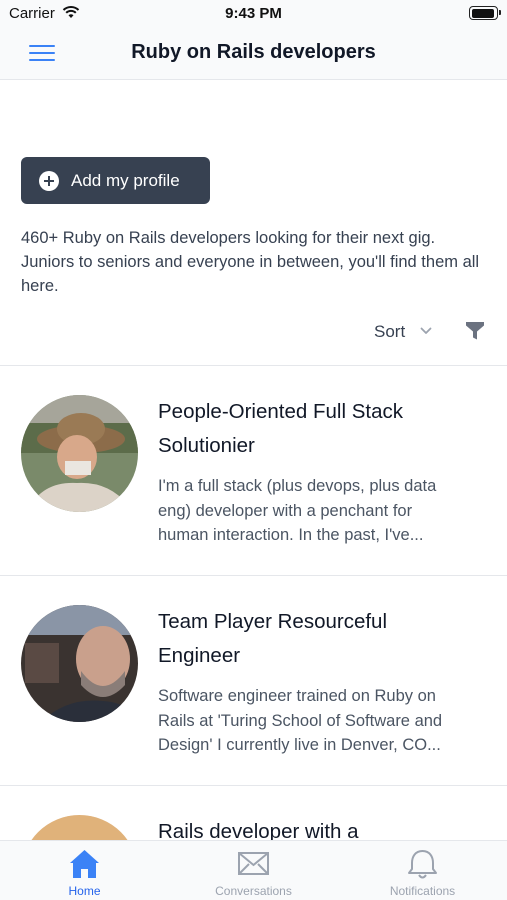 This screenshot has width=507, height=900. What do you see at coordinates (297, 696) in the screenshot?
I see `description-line: Software engineer trained on Ruby on` at bounding box center [297, 696].